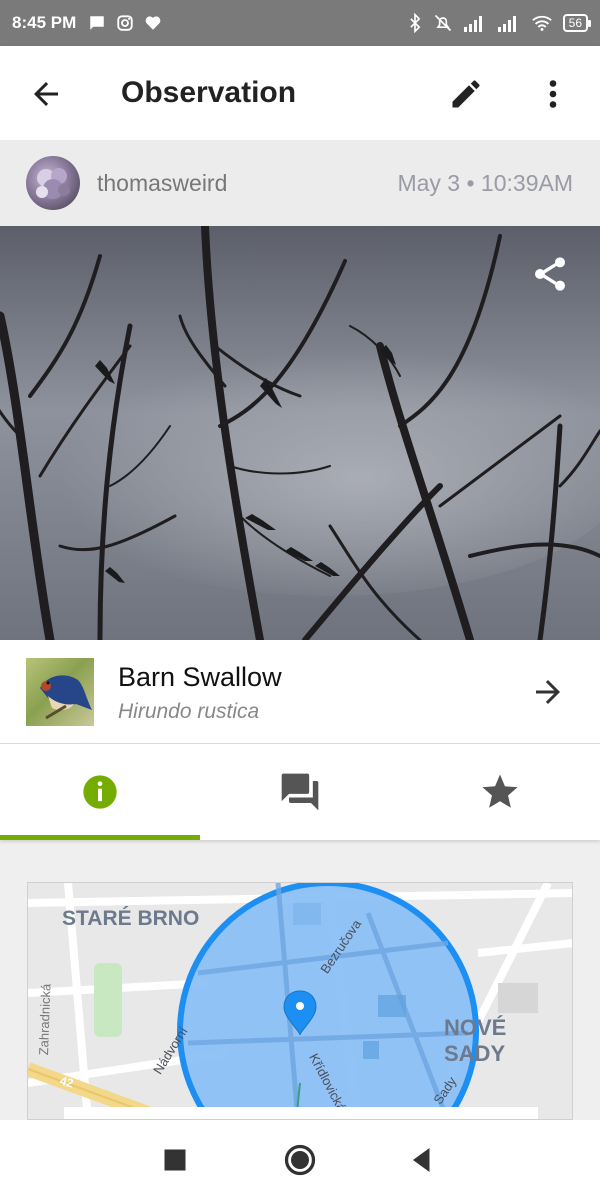 This screenshot has height=1200, width=600. Describe the element at coordinates (548, 692) in the screenshot. I see `arrow-forward-icon` at that location.